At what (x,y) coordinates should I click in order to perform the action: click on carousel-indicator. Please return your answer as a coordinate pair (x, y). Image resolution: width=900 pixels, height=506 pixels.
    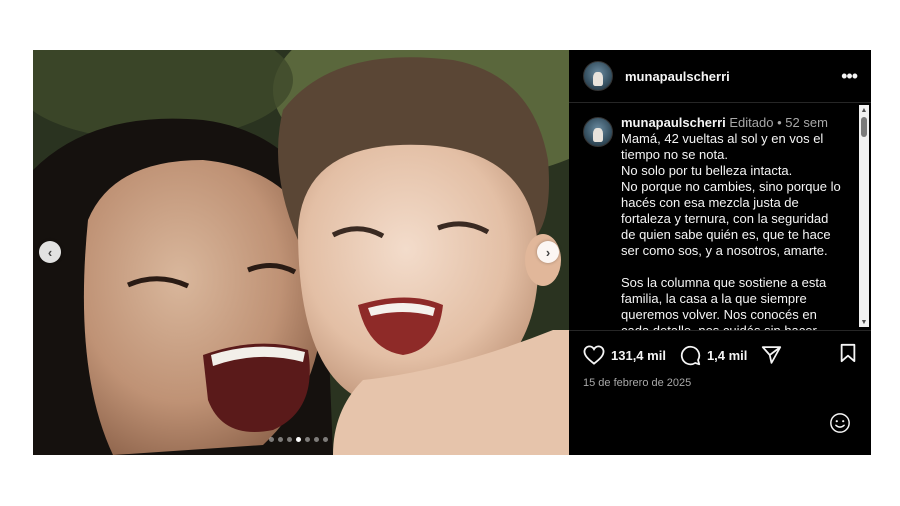
    Looking at the image, I should click on (298, 439).